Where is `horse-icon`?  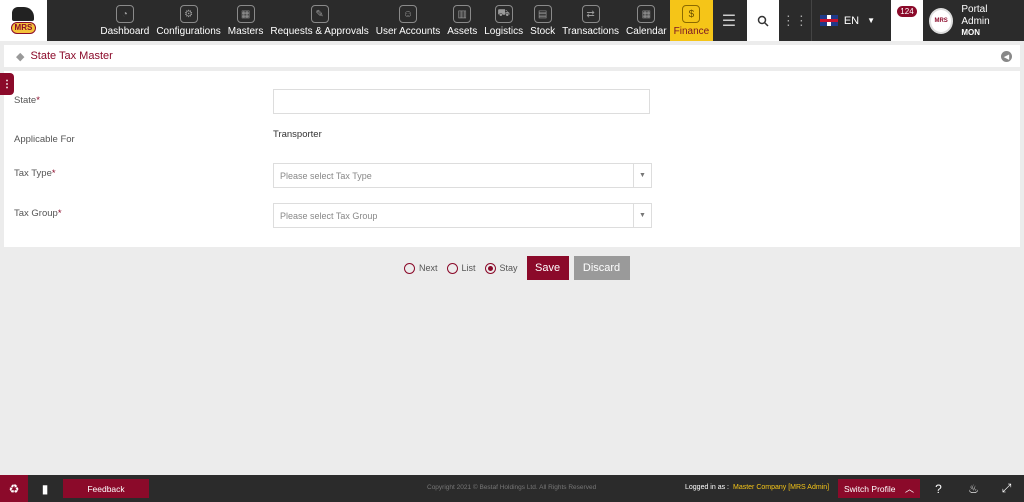 horse-icon is located at coordinates (23, 14).